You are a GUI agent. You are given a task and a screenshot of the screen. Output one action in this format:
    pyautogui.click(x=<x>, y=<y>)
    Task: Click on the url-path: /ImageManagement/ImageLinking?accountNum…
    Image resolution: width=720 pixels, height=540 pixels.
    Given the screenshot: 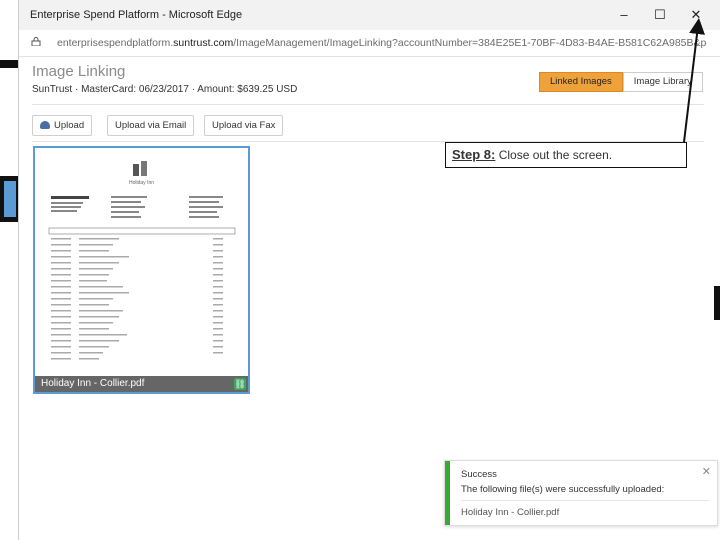 What is the action you would take?
    pyautogui.click(x=470, y=43)
    